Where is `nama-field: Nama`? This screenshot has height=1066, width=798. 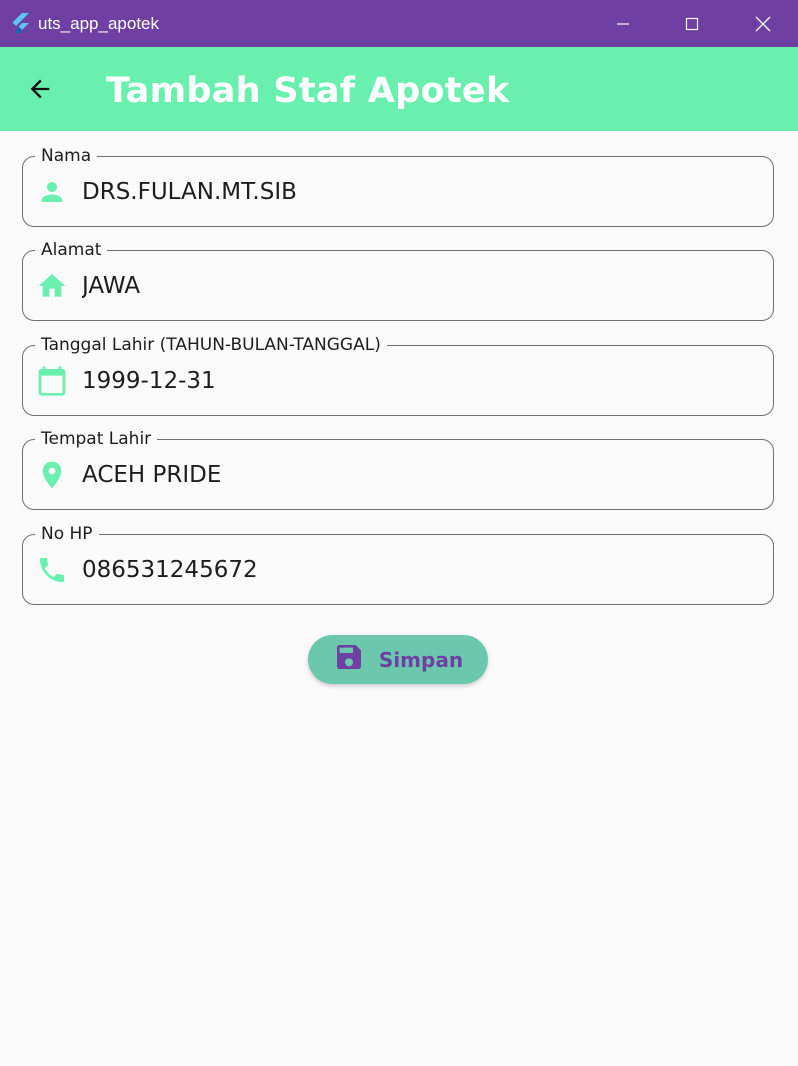
nama-field: Nama is located at coordinates (398, 186).